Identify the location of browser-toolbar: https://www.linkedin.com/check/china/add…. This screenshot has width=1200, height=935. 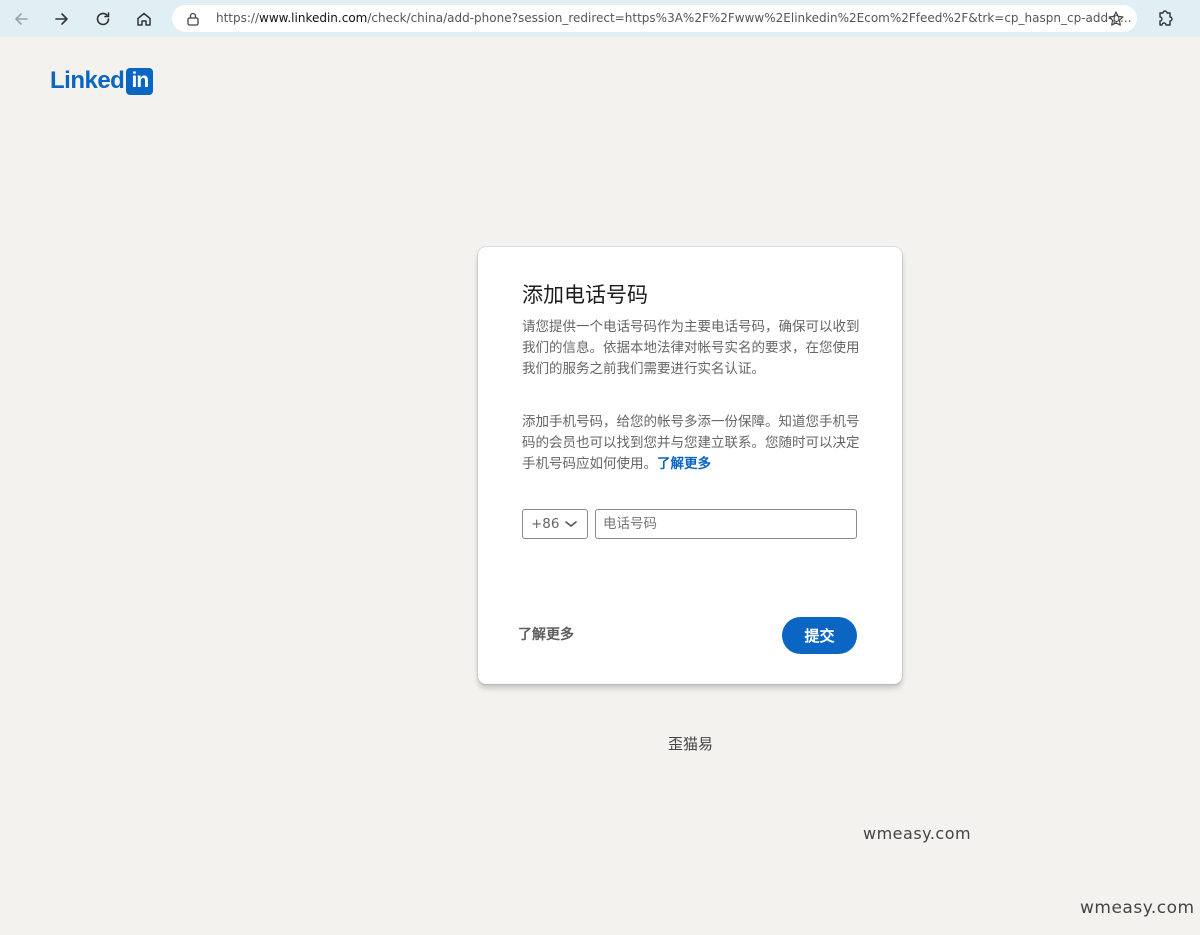
(600, 18).